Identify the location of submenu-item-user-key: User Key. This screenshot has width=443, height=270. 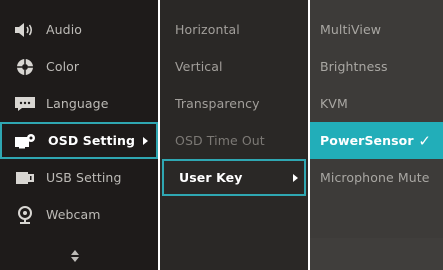
(234, 177).